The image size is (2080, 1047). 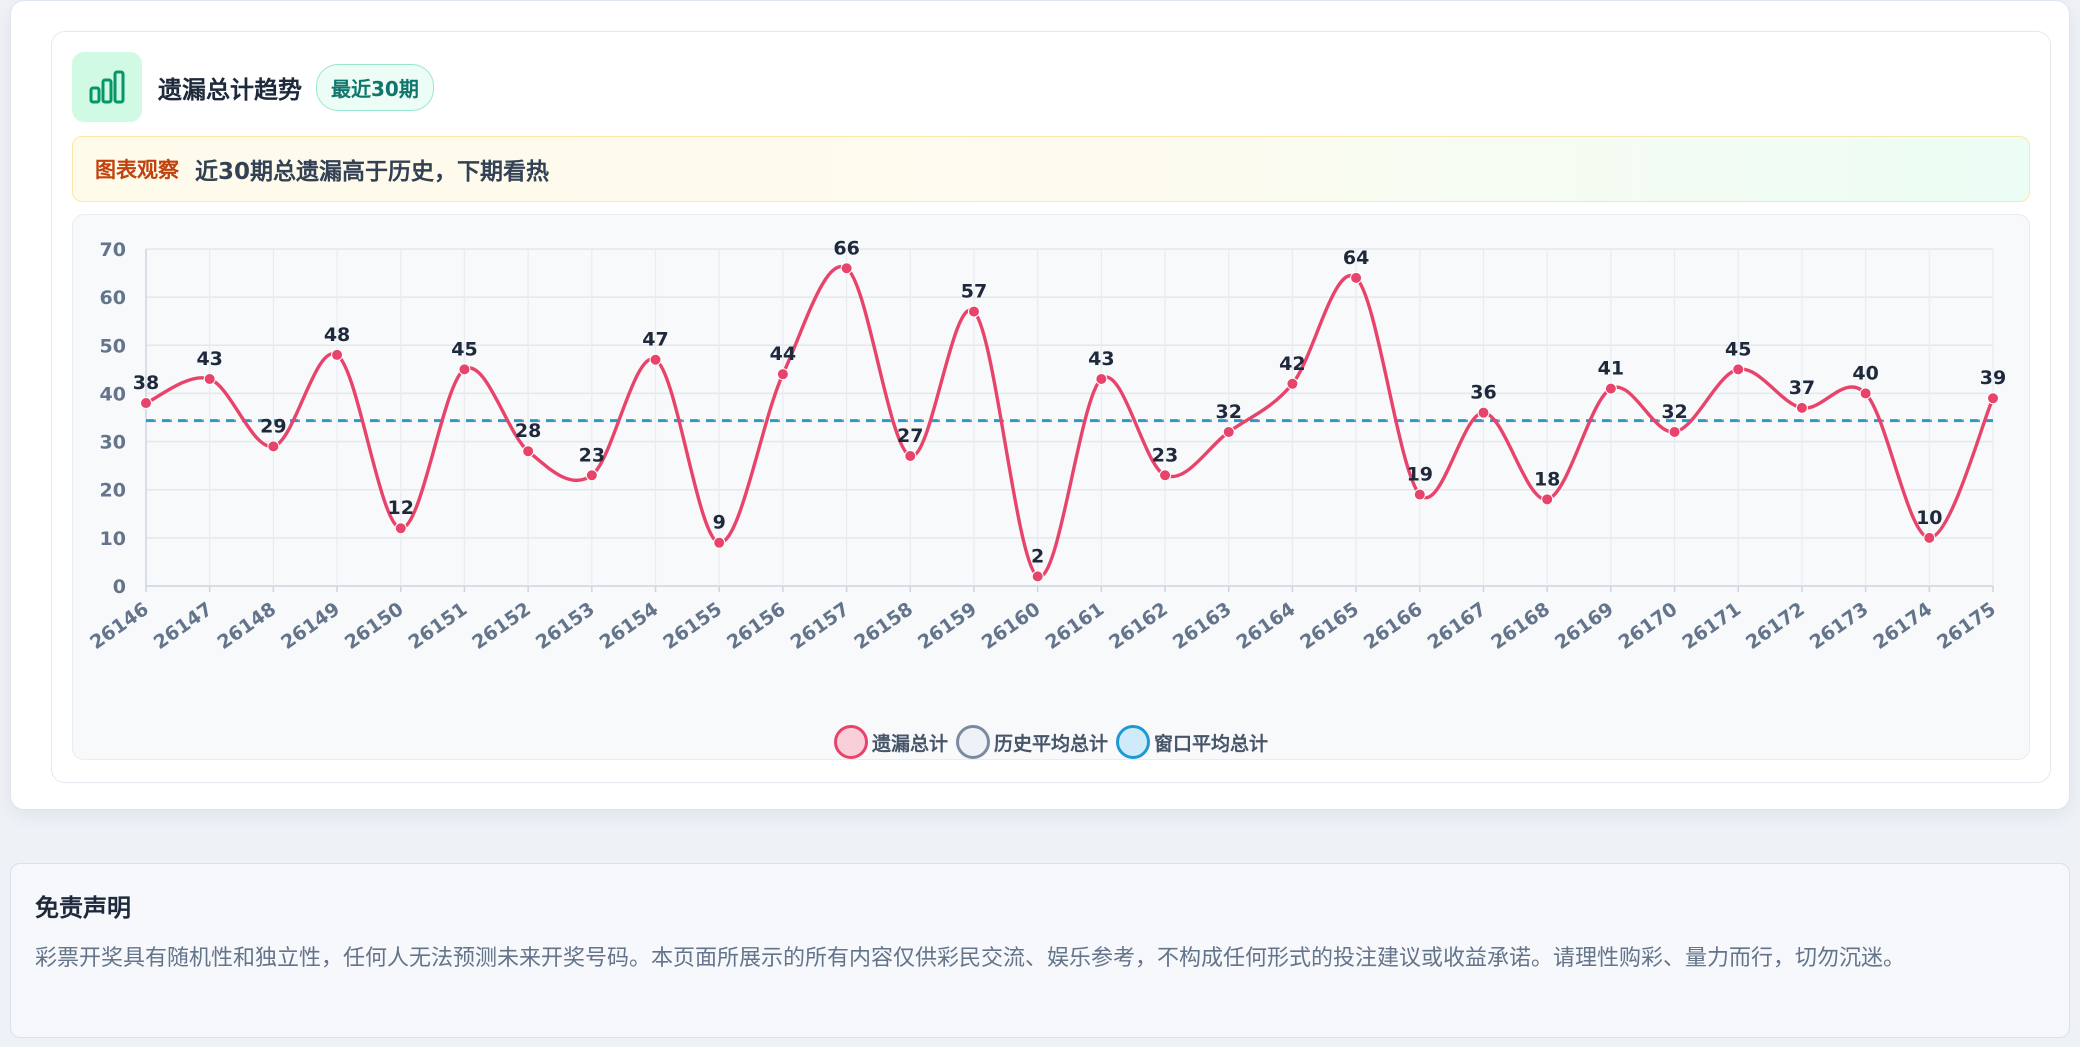 What do you see at coordinates (1993, 378) in the screenshot?
I see `data-label: 39` at bounding box center [1993, 378].